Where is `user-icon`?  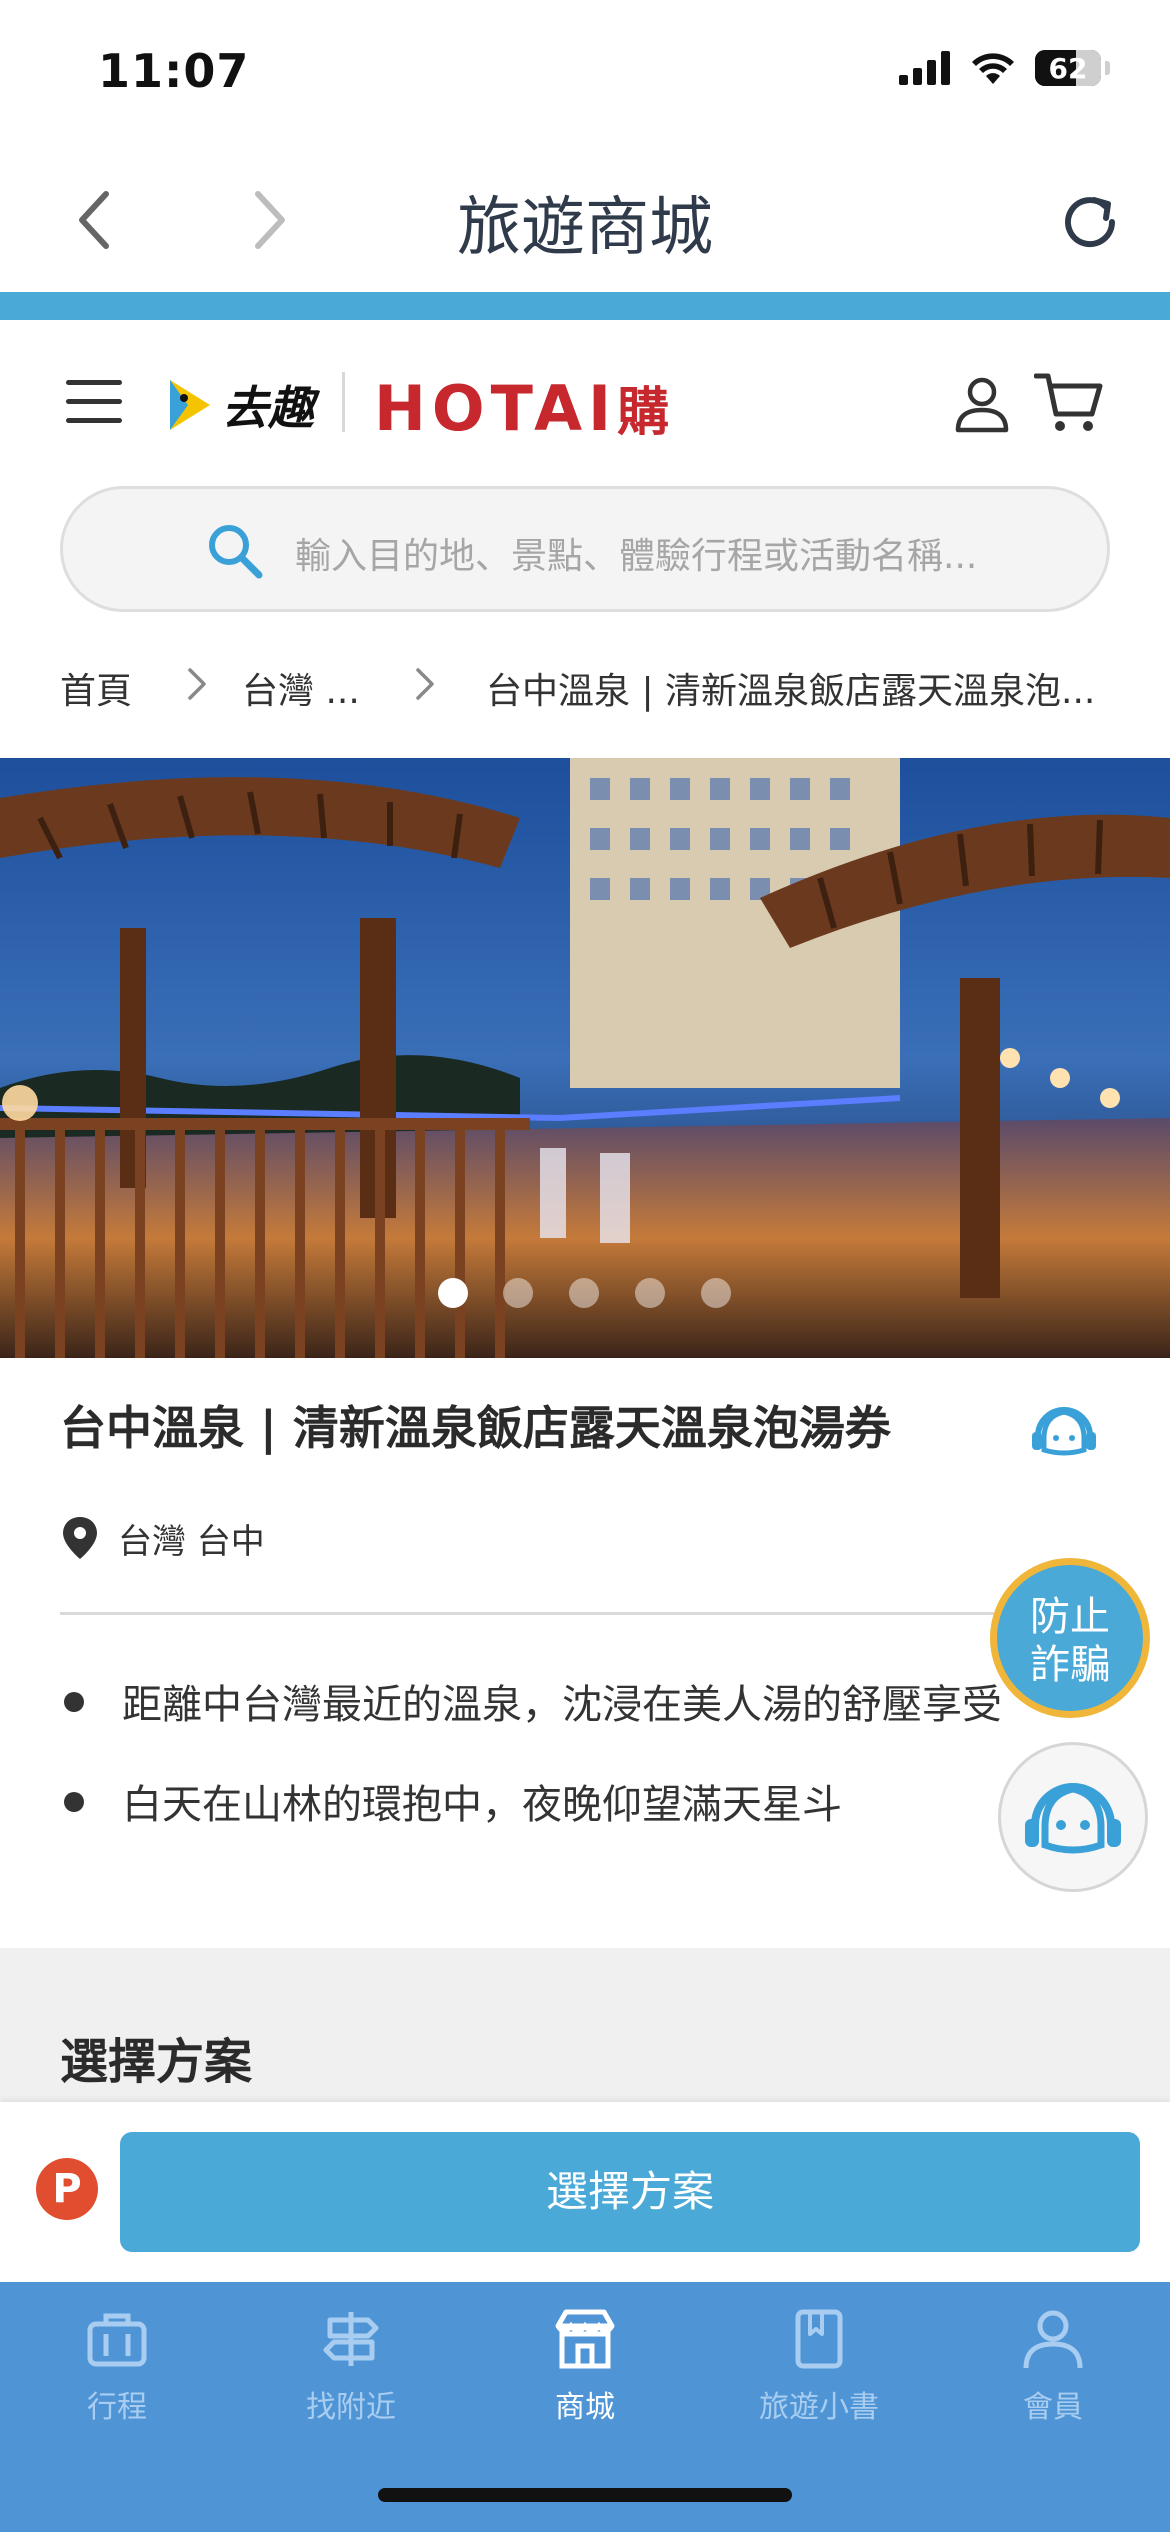
user-icon is located at coordinates (982, 404).